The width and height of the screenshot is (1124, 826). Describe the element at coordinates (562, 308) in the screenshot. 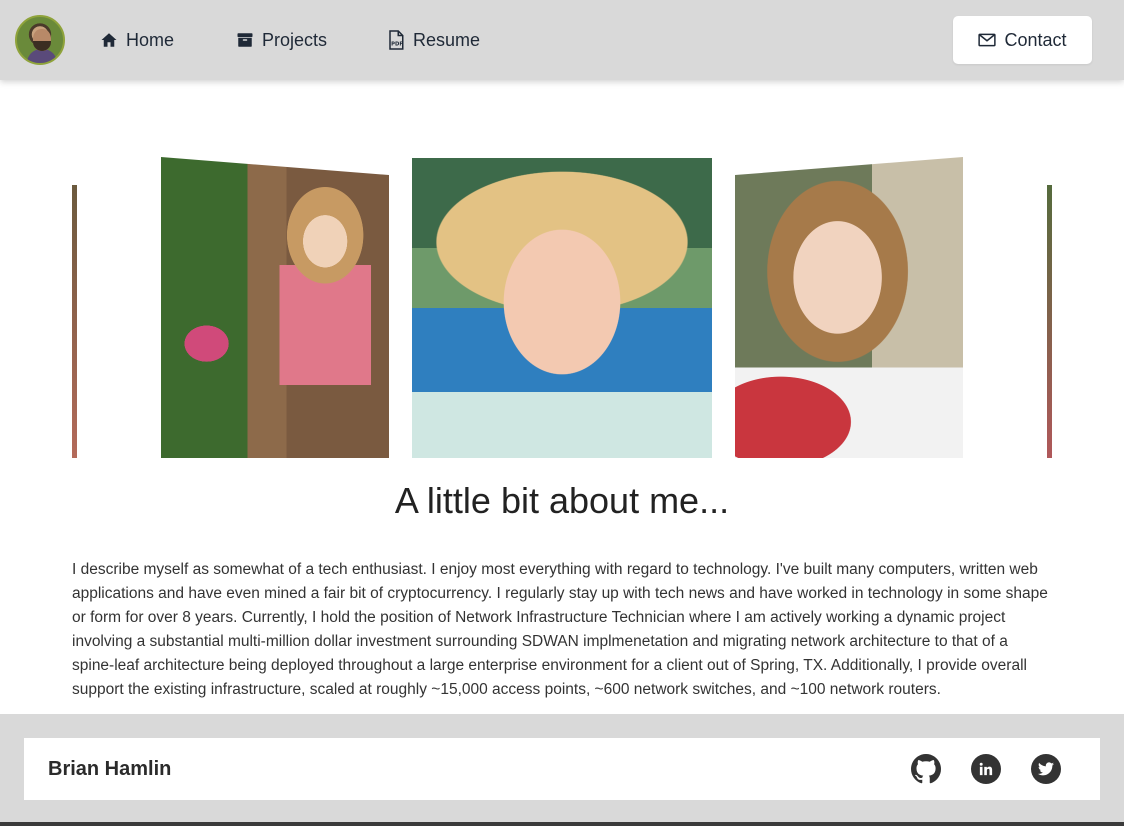

I see `carousel-photo-center` at that location.